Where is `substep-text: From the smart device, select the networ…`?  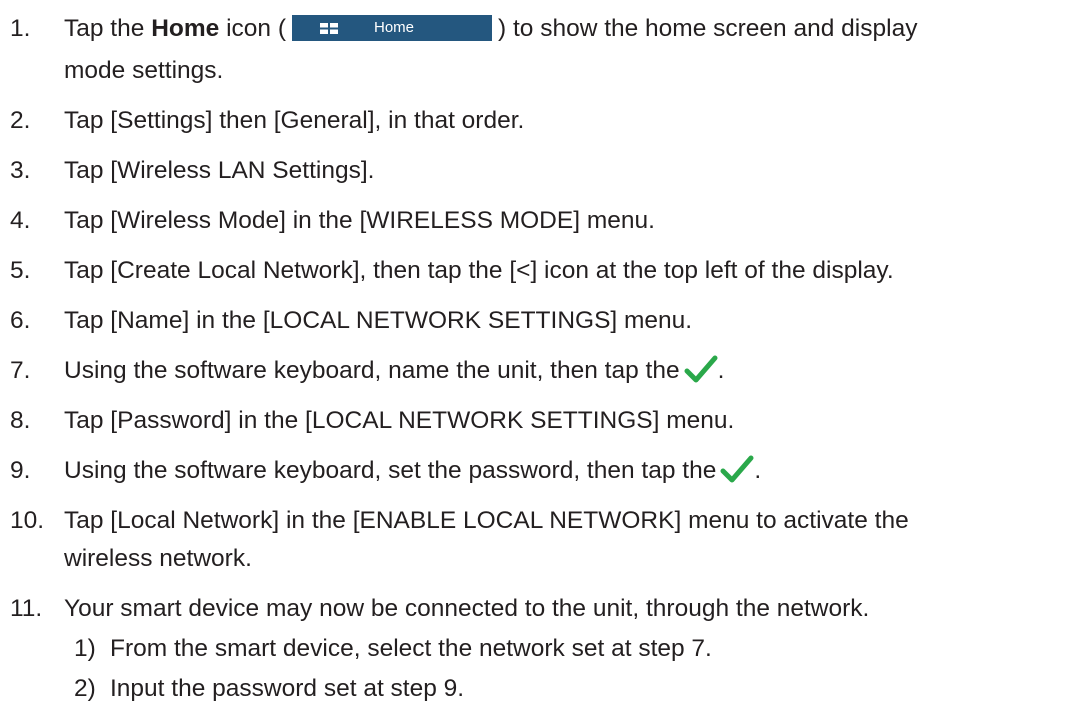
substep-text: From the smart device, select the networ… is located at coordinates (411, 648).